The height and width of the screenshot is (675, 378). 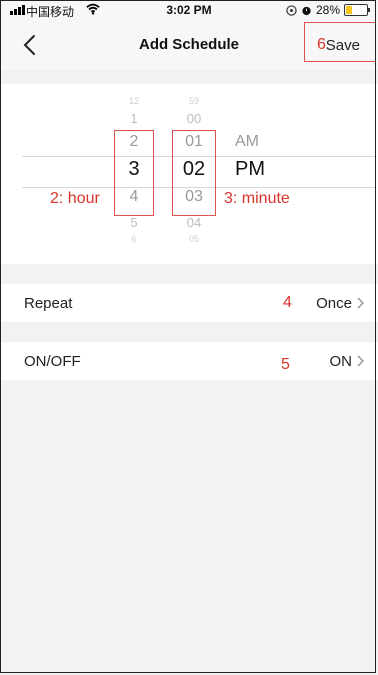 What do you see at coordinates (48, 303) in the screenshot?
I see `repeat-label: Repeat` at bounding box center [48, 303].